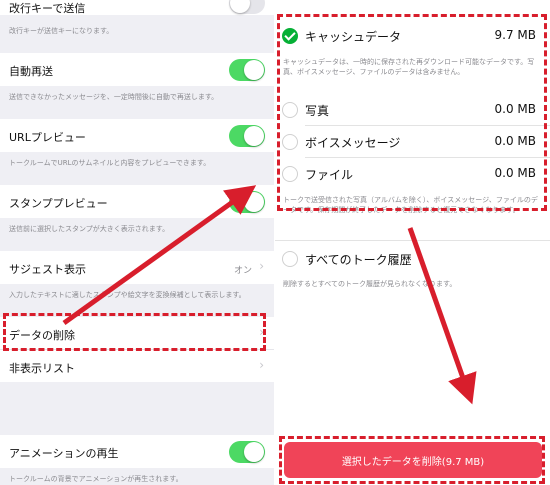  Describe the element at coordinates (412, 460) in the screenshot. I see `highlight-delete-button` at that location.